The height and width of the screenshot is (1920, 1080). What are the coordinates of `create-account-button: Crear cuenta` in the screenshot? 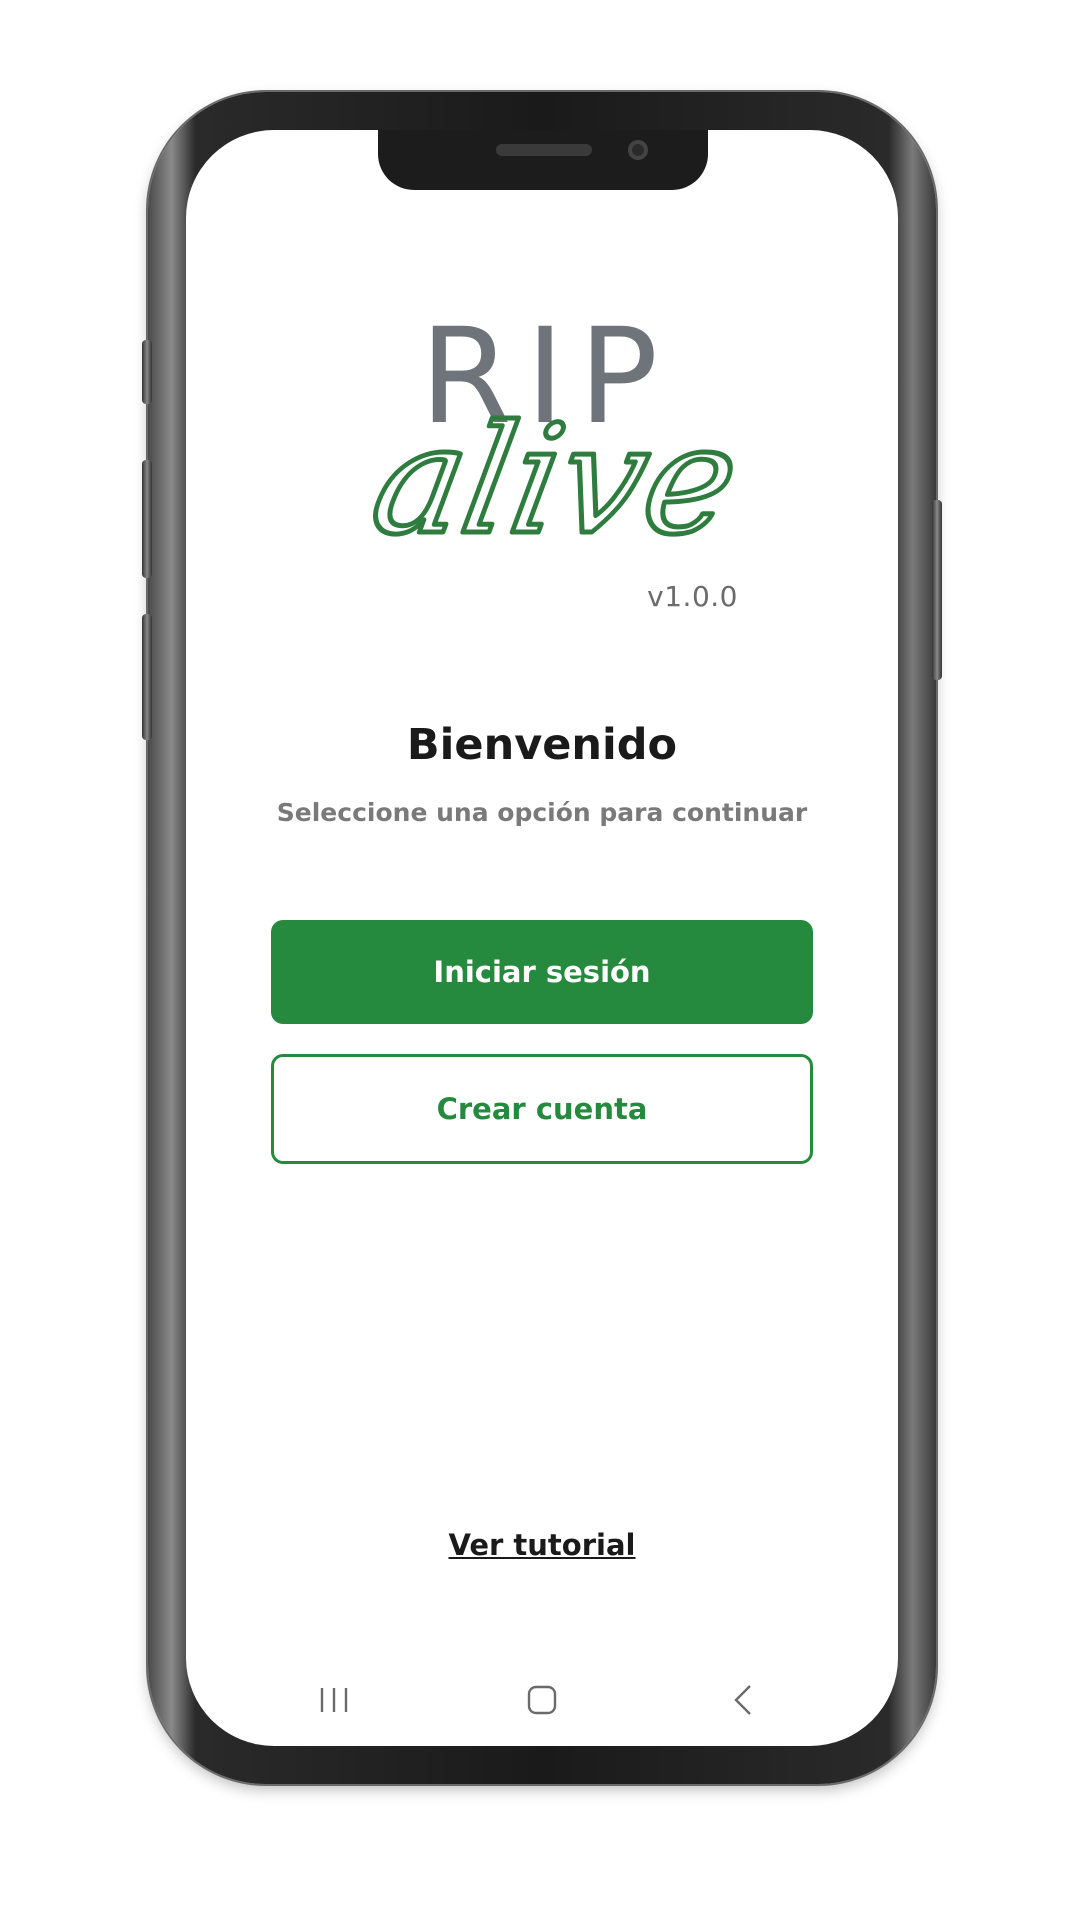 It's located at (542, 1109).